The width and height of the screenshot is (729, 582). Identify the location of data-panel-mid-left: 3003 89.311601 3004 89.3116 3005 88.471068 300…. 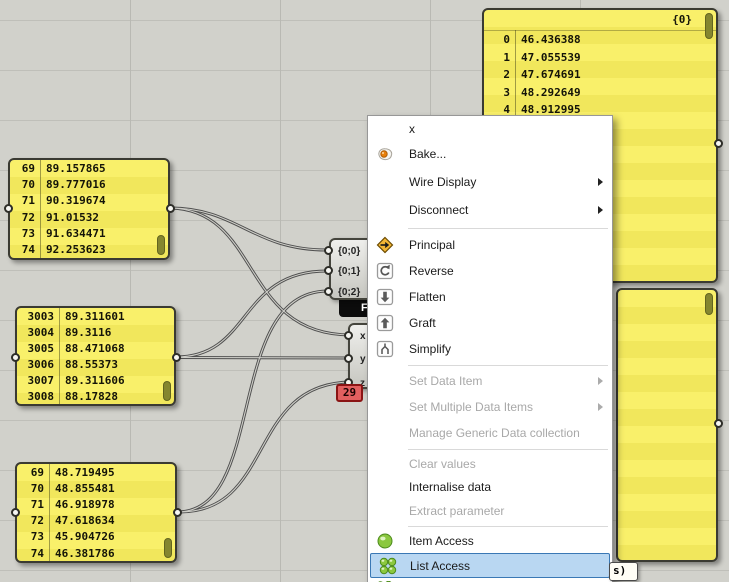
(95, 356).